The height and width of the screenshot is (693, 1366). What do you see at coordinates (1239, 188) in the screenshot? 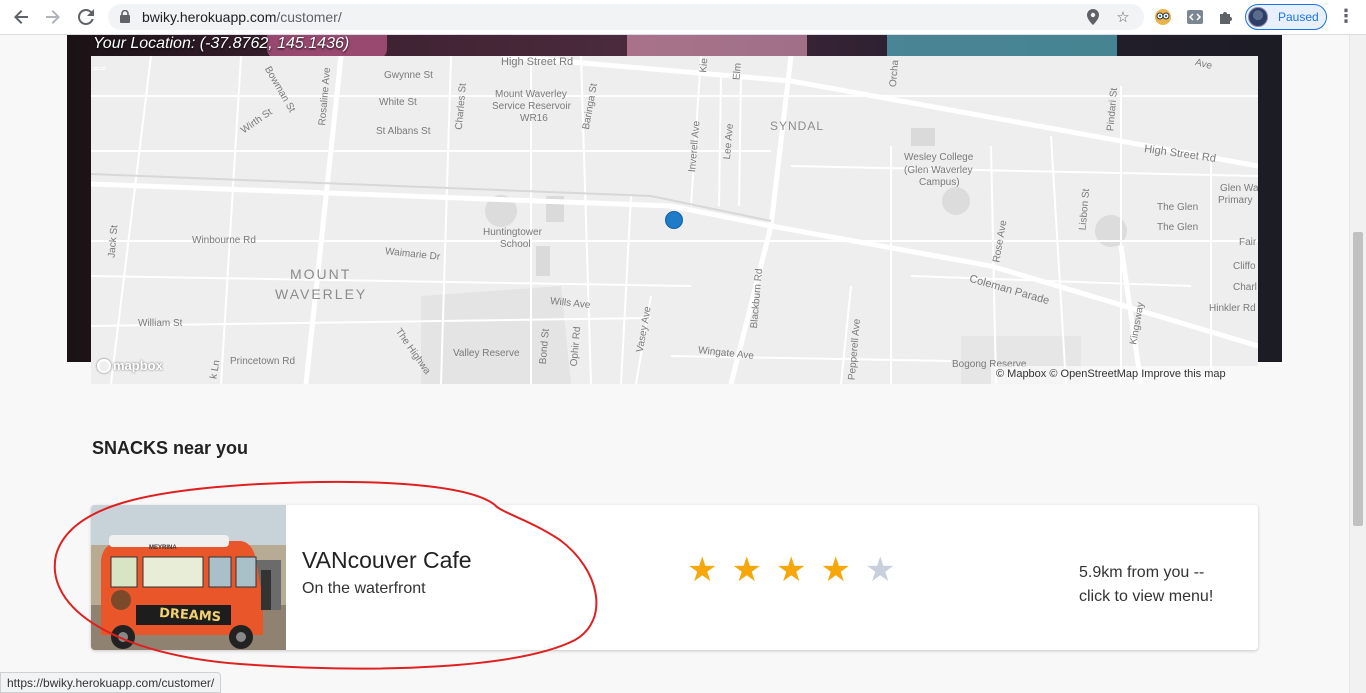
I see `map-label: Glen Wav` at bounding box center [1239, 188].